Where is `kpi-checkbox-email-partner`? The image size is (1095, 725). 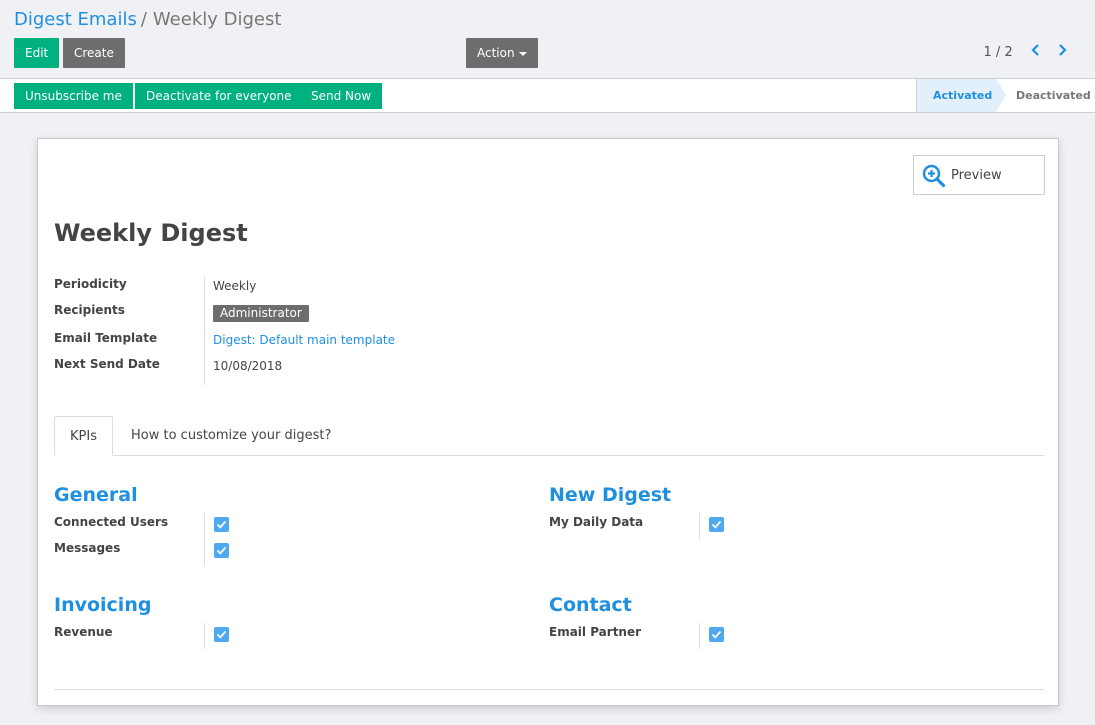
kpi-checkbox-email-partner is located at coordinates (716, 634).